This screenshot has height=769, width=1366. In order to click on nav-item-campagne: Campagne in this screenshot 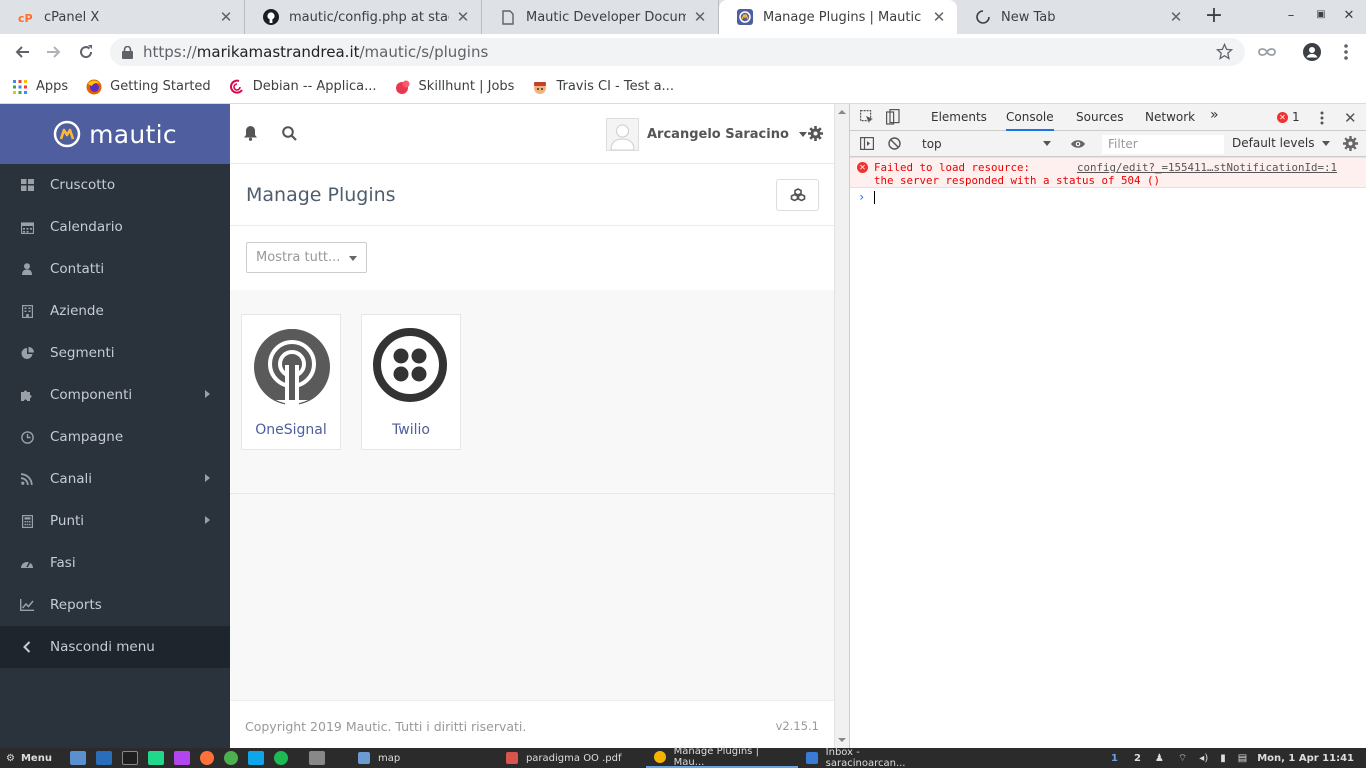, I will do `click(115, 437)`.